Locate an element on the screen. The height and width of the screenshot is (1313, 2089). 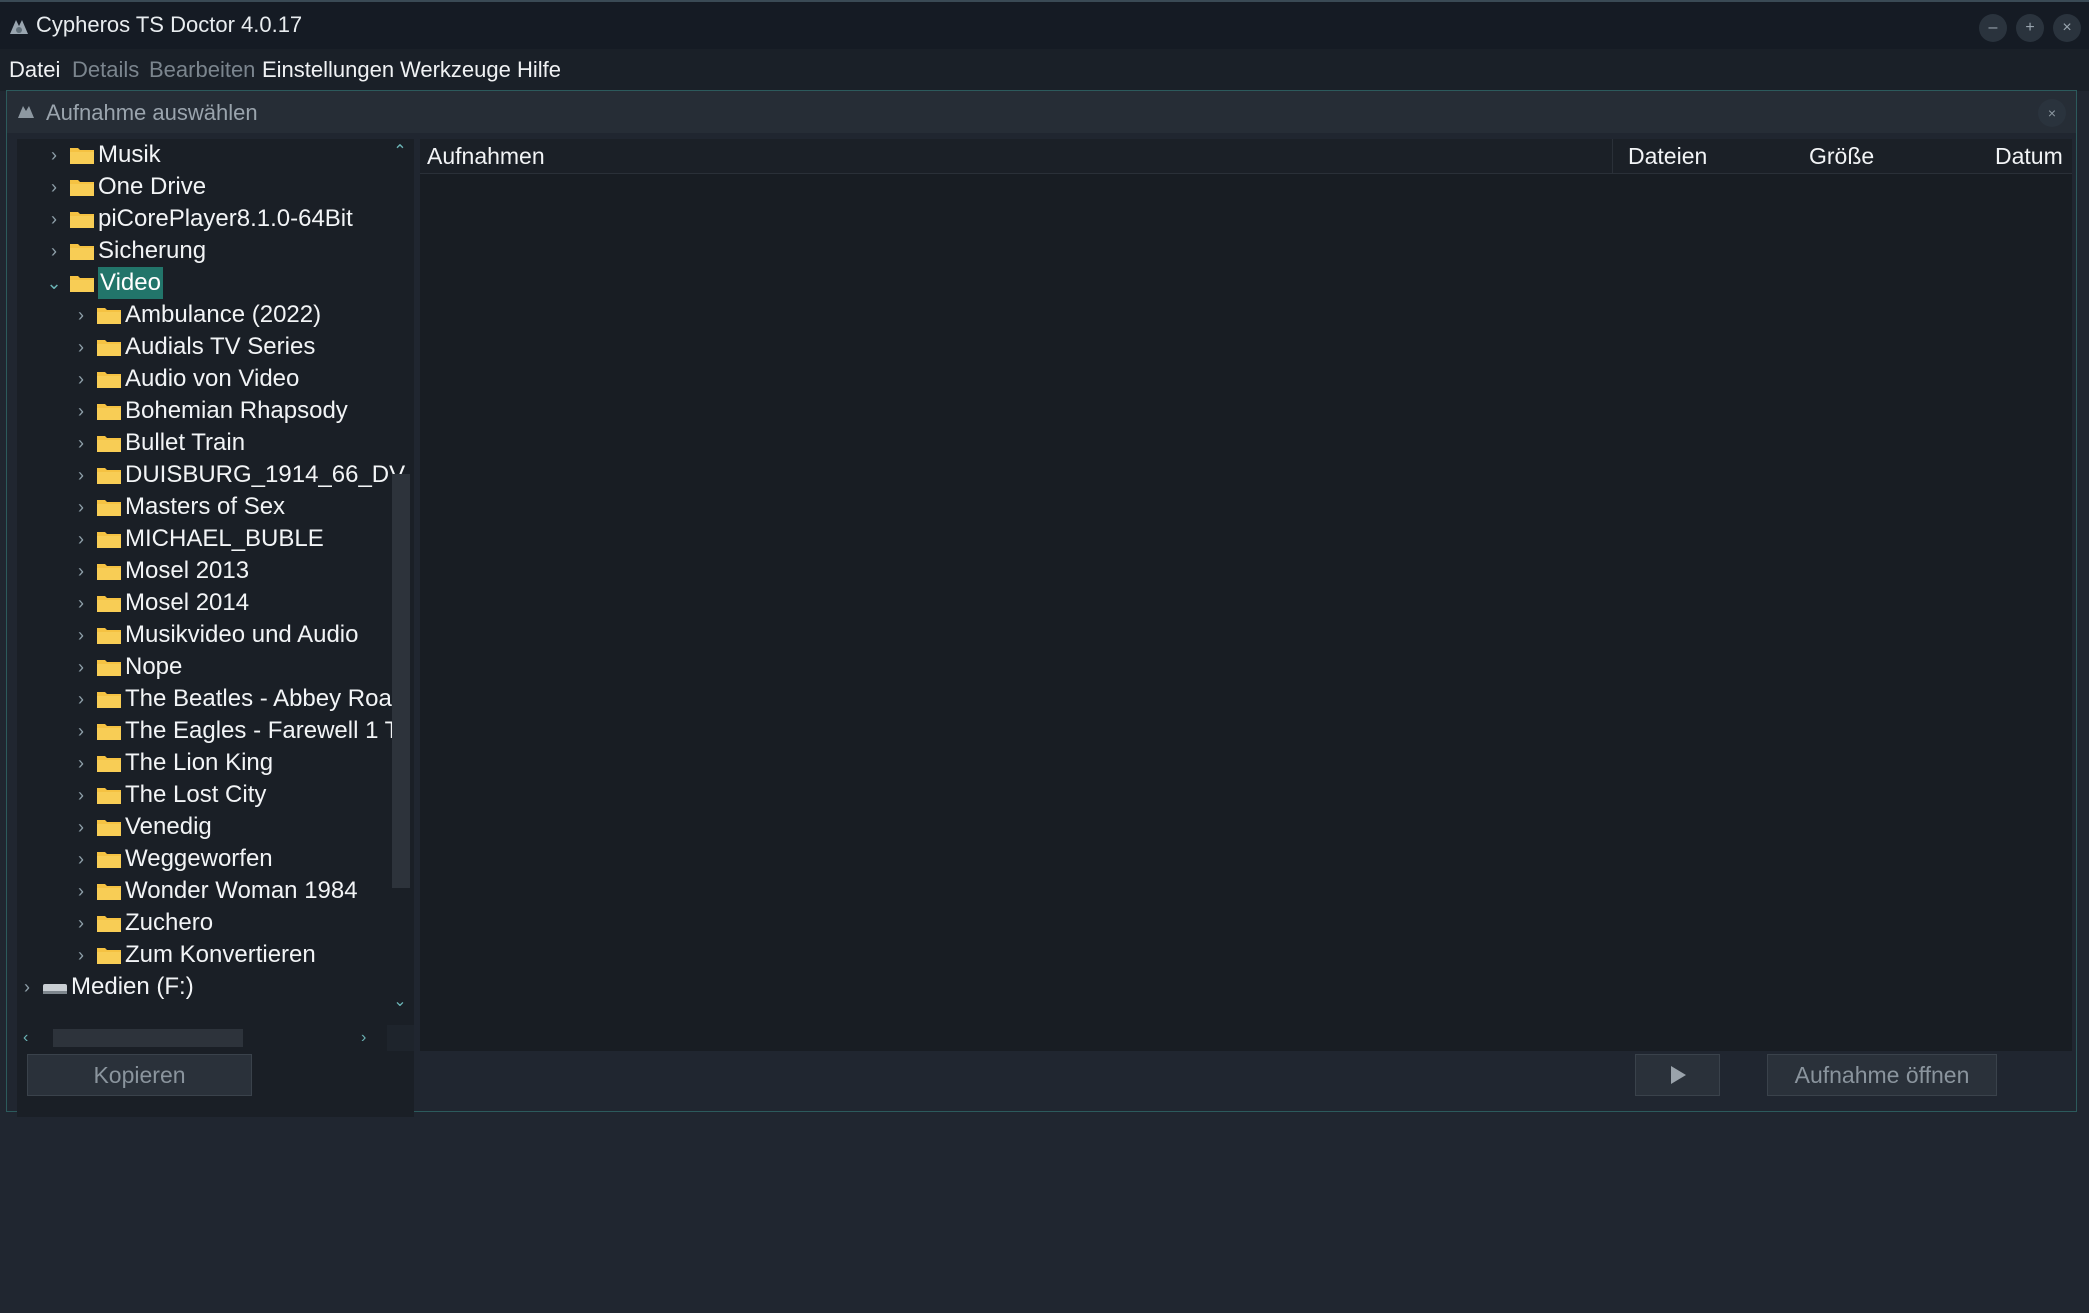
tree-item: › Musikvideo und Audio is located at coordinates (229, 635).